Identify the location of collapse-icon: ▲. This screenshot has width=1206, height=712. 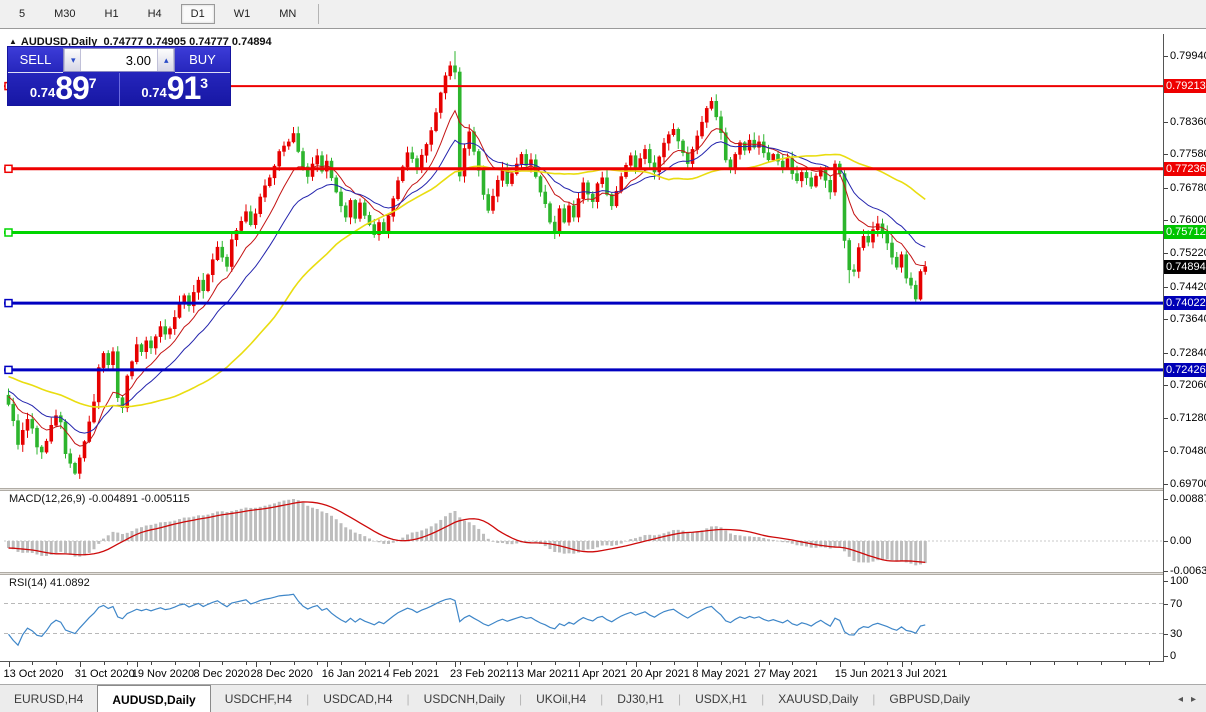
(13, 41).